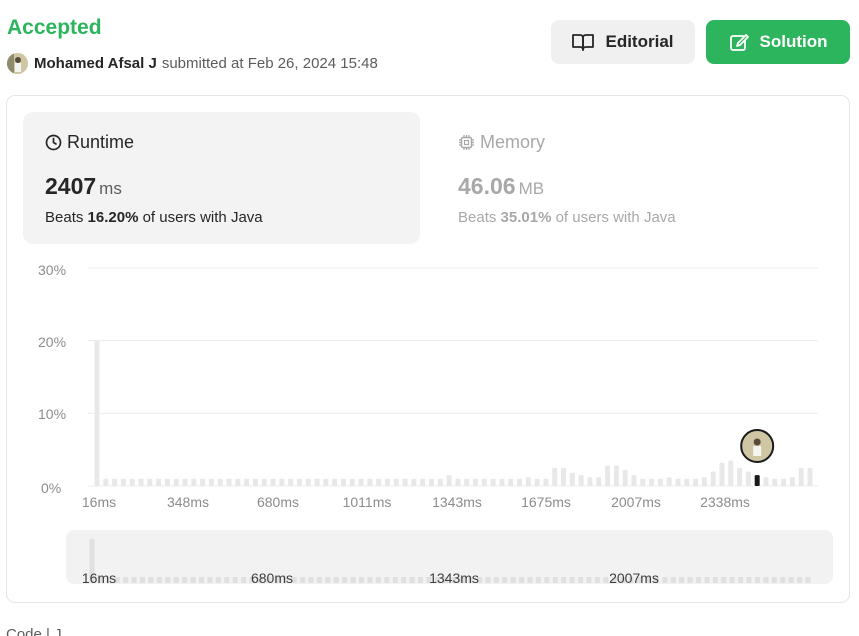  What do you see at coordinates (95, 63) in the screenshot?
I see `username-link: Mohamed Afsal J` at bounding box center [95, 63].